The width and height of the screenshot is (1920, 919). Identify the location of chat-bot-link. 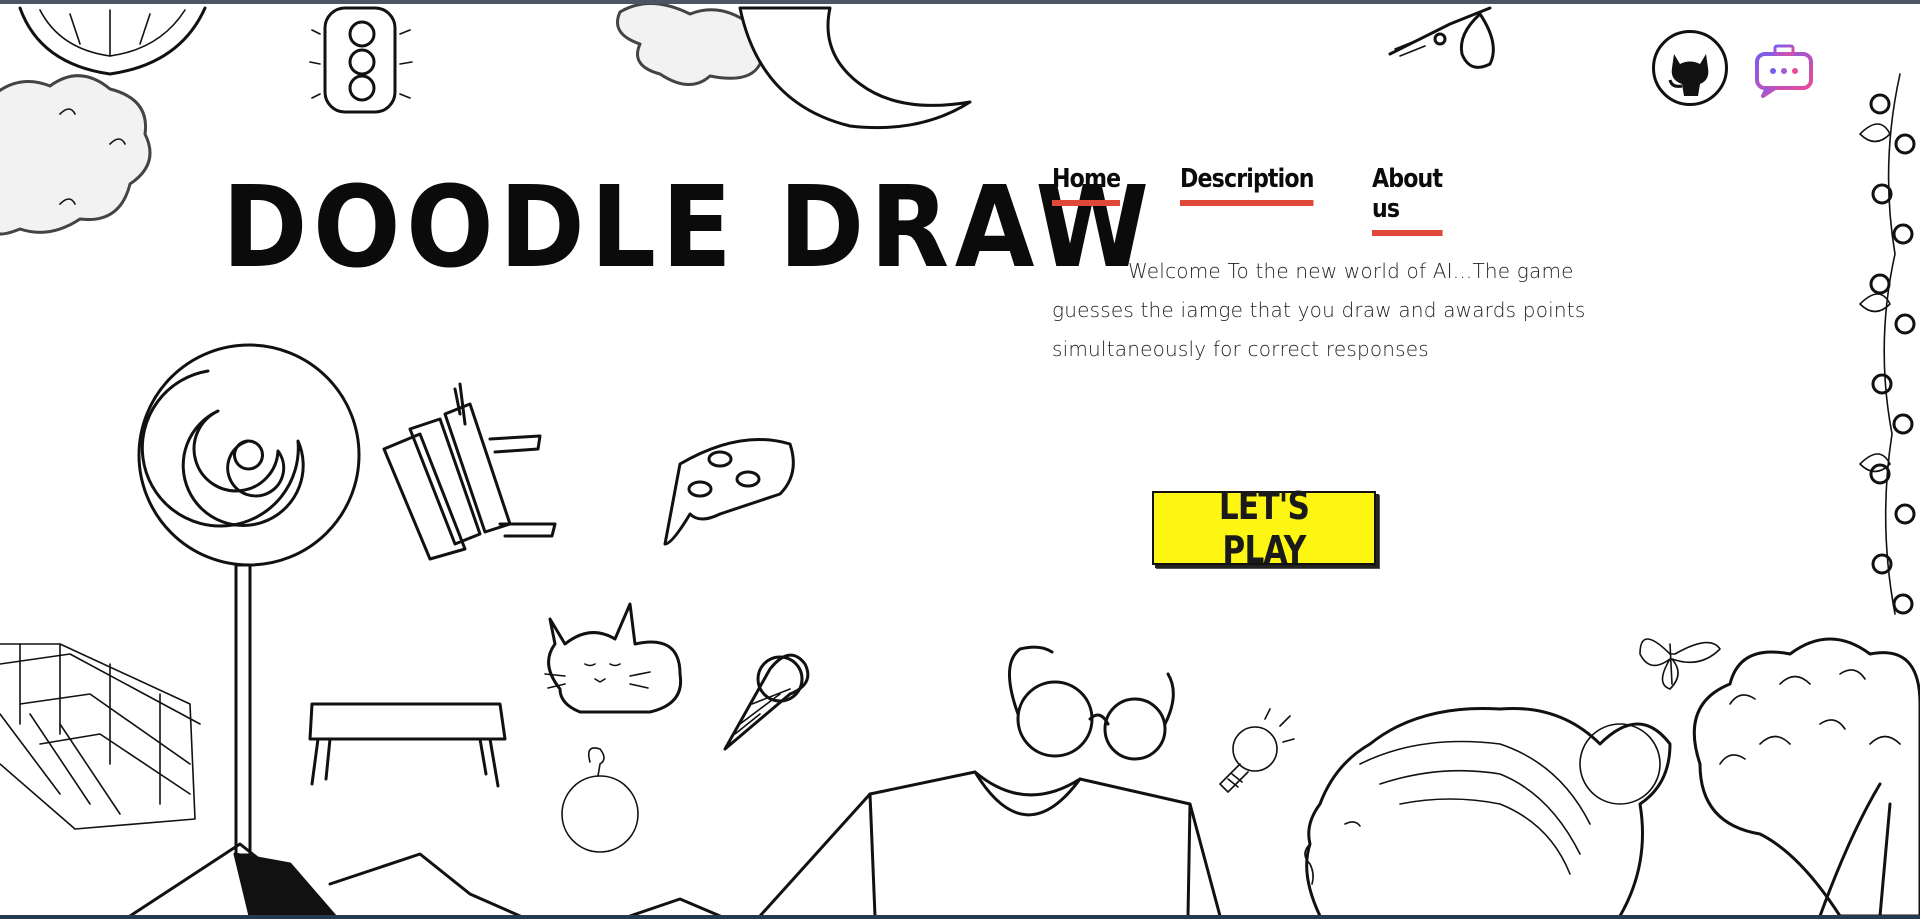
(1784, 70).